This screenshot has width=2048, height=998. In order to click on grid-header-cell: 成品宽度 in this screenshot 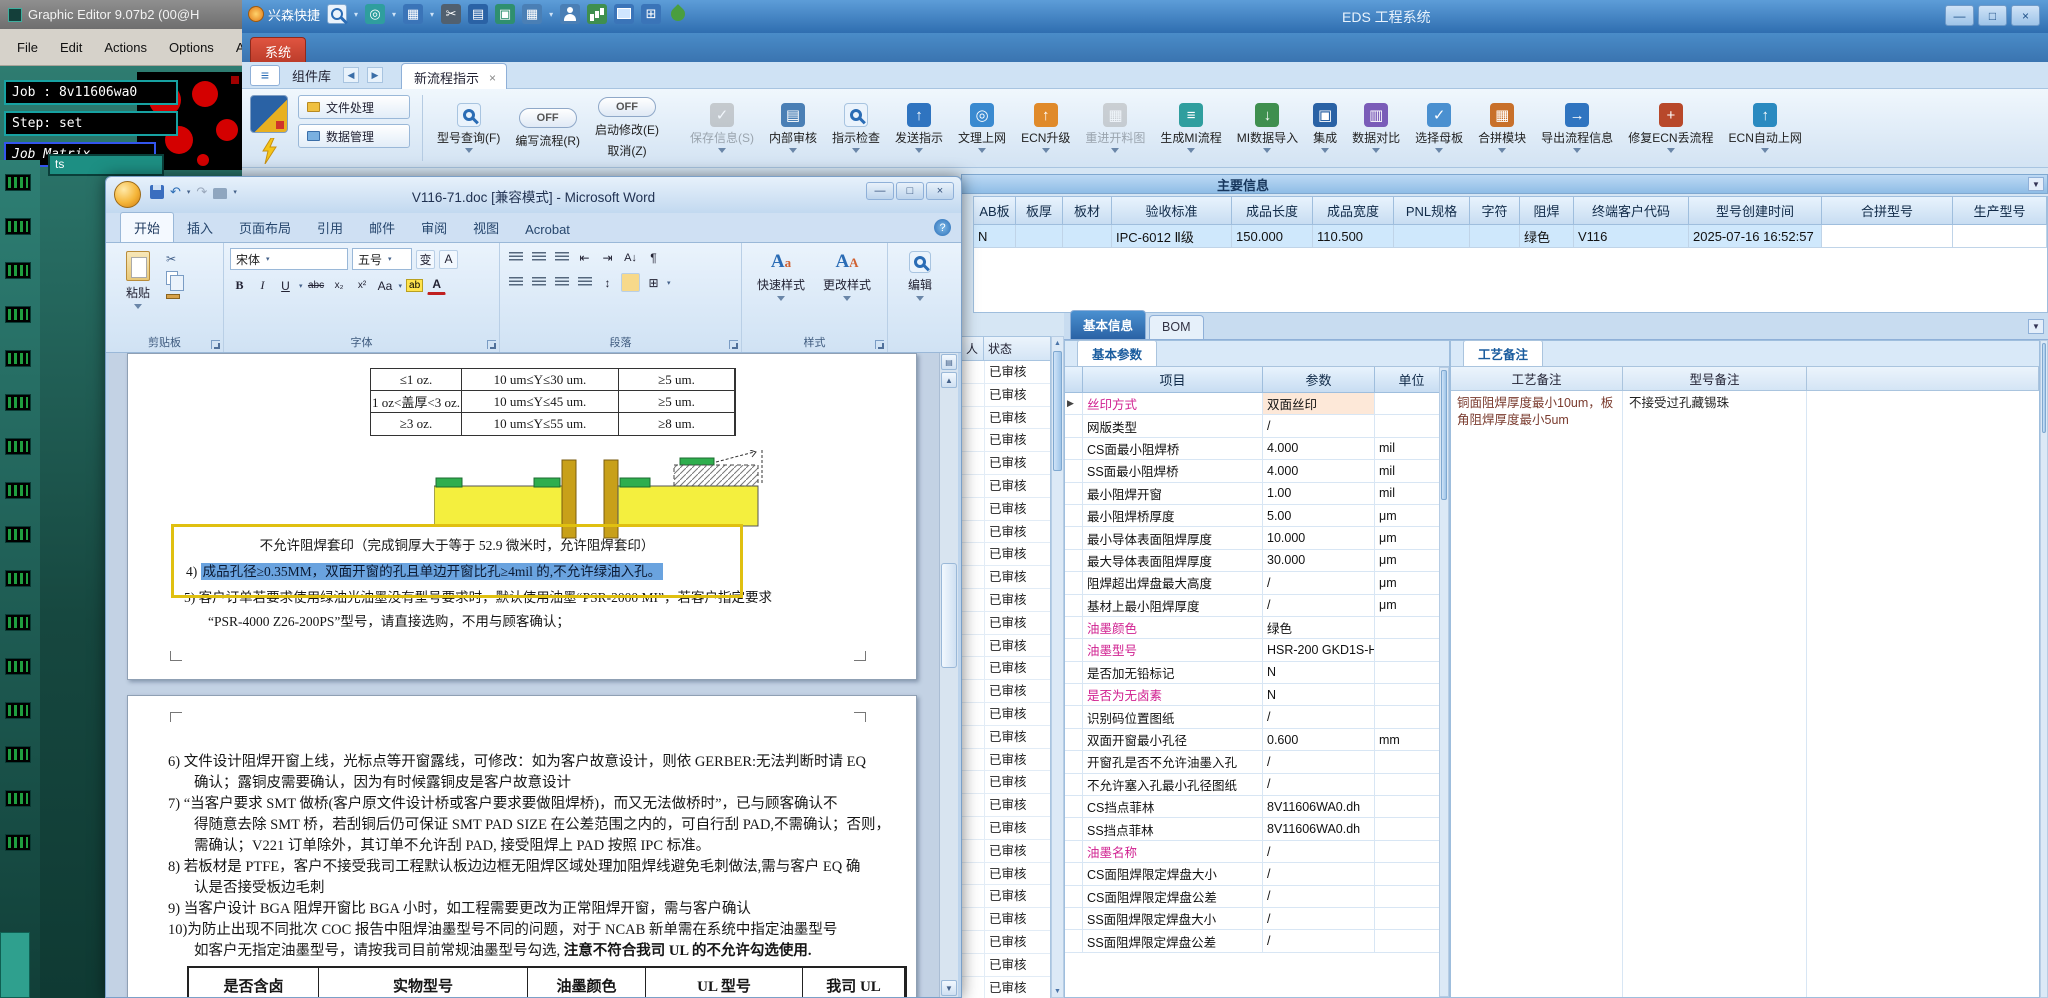, I will do `click(1353, 211)`.